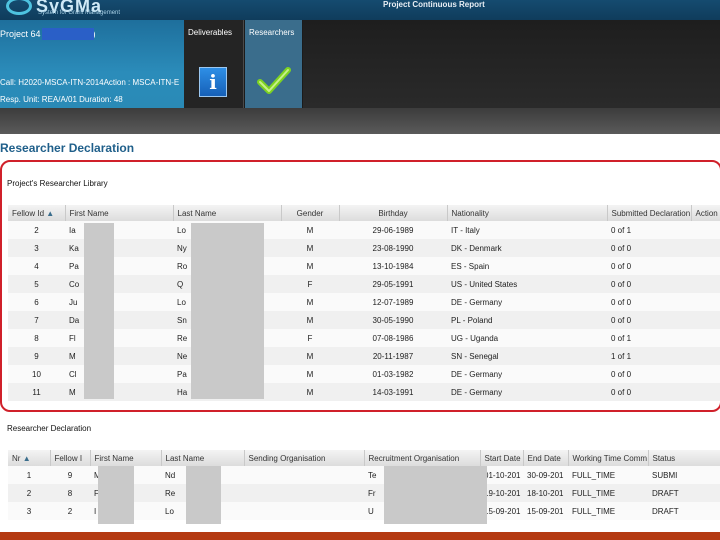 Image resolution: width=720 pixels, height=540 pixels. What do you see at coordinates (527, 230) in the screenshot?
I see `cell-nationality: IT - Italy` at bounding box center [527, 230].